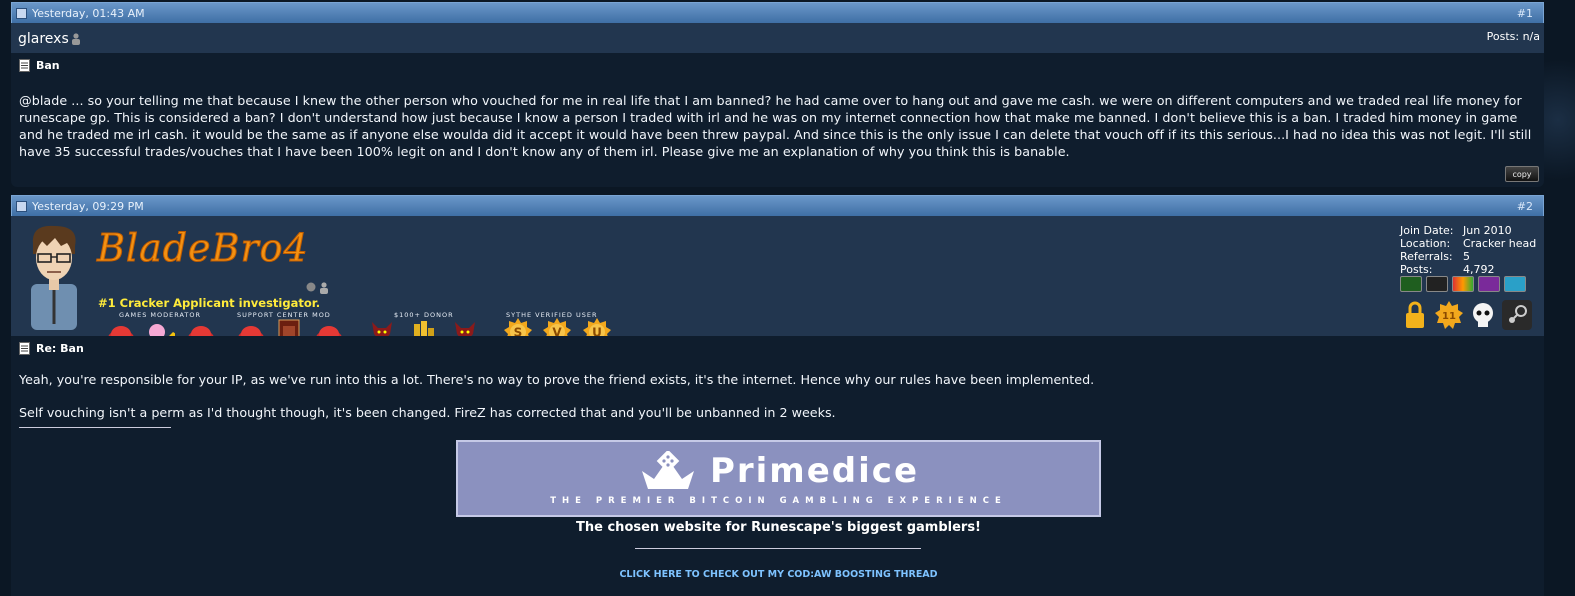 The image size is (1575, 596). I want to click on post-title: Re: Ban, so click(777, 348).